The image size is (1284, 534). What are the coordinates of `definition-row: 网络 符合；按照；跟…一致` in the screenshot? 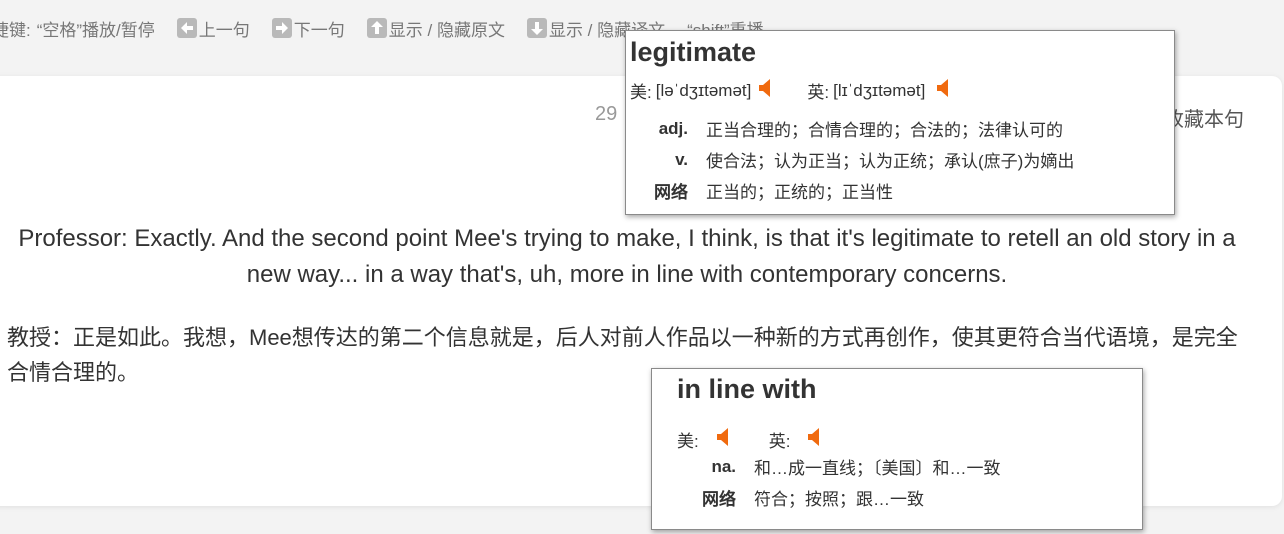 It's located at (826, 497).